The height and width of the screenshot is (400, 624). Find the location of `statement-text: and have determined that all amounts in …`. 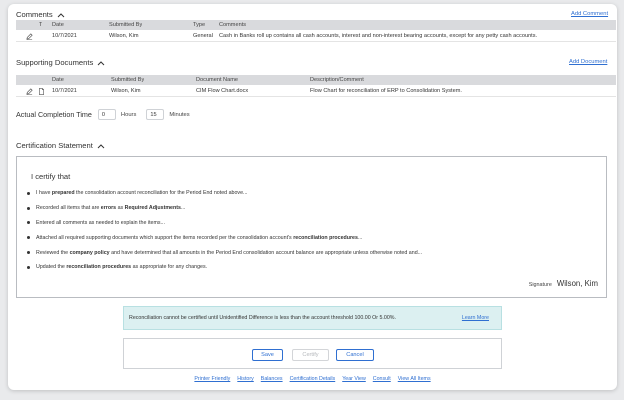

statement-text: and have determined that all amounts in … is located at coordinates (266, 252).